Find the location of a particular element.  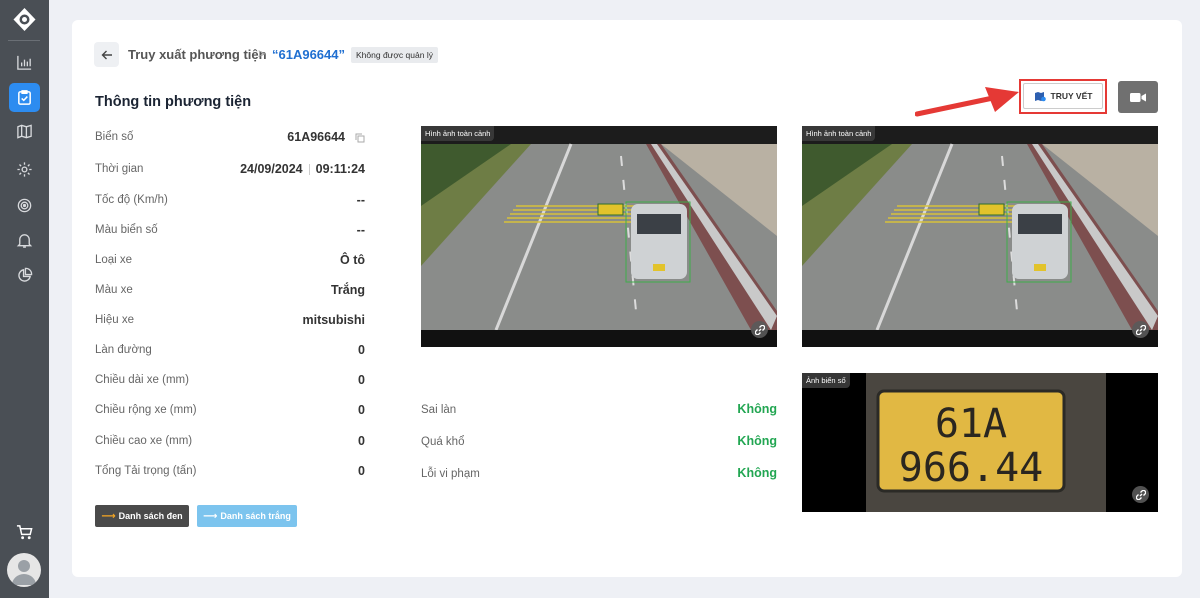

violation-row-offense: Lỗi vi phạm Không is located at coordinates (599, 474).